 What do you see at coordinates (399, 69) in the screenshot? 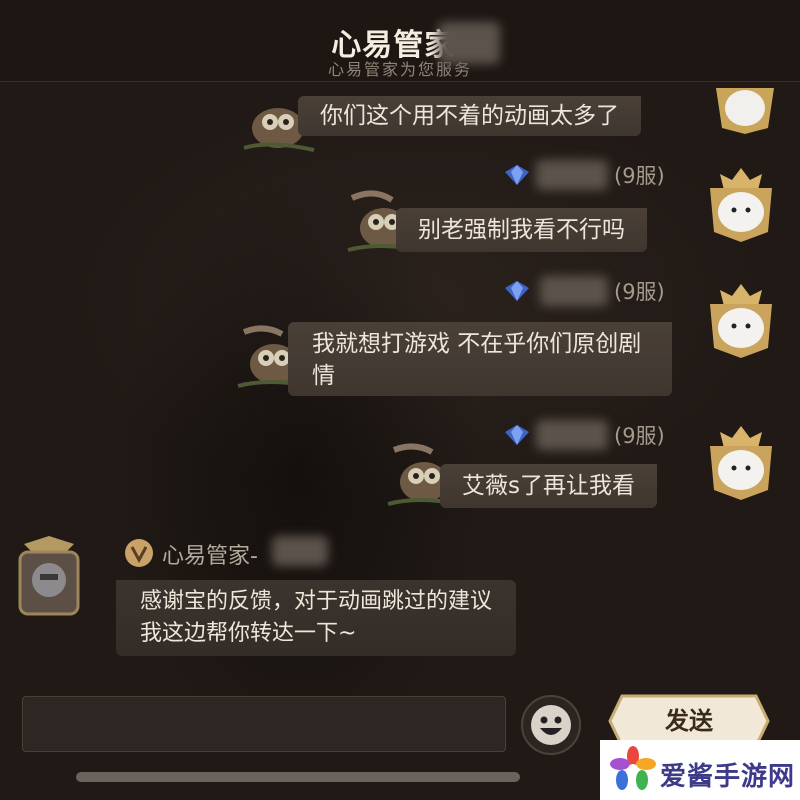
I see `chat-subtitle: 心易管家为您服务` at bounding box center [399, 69].